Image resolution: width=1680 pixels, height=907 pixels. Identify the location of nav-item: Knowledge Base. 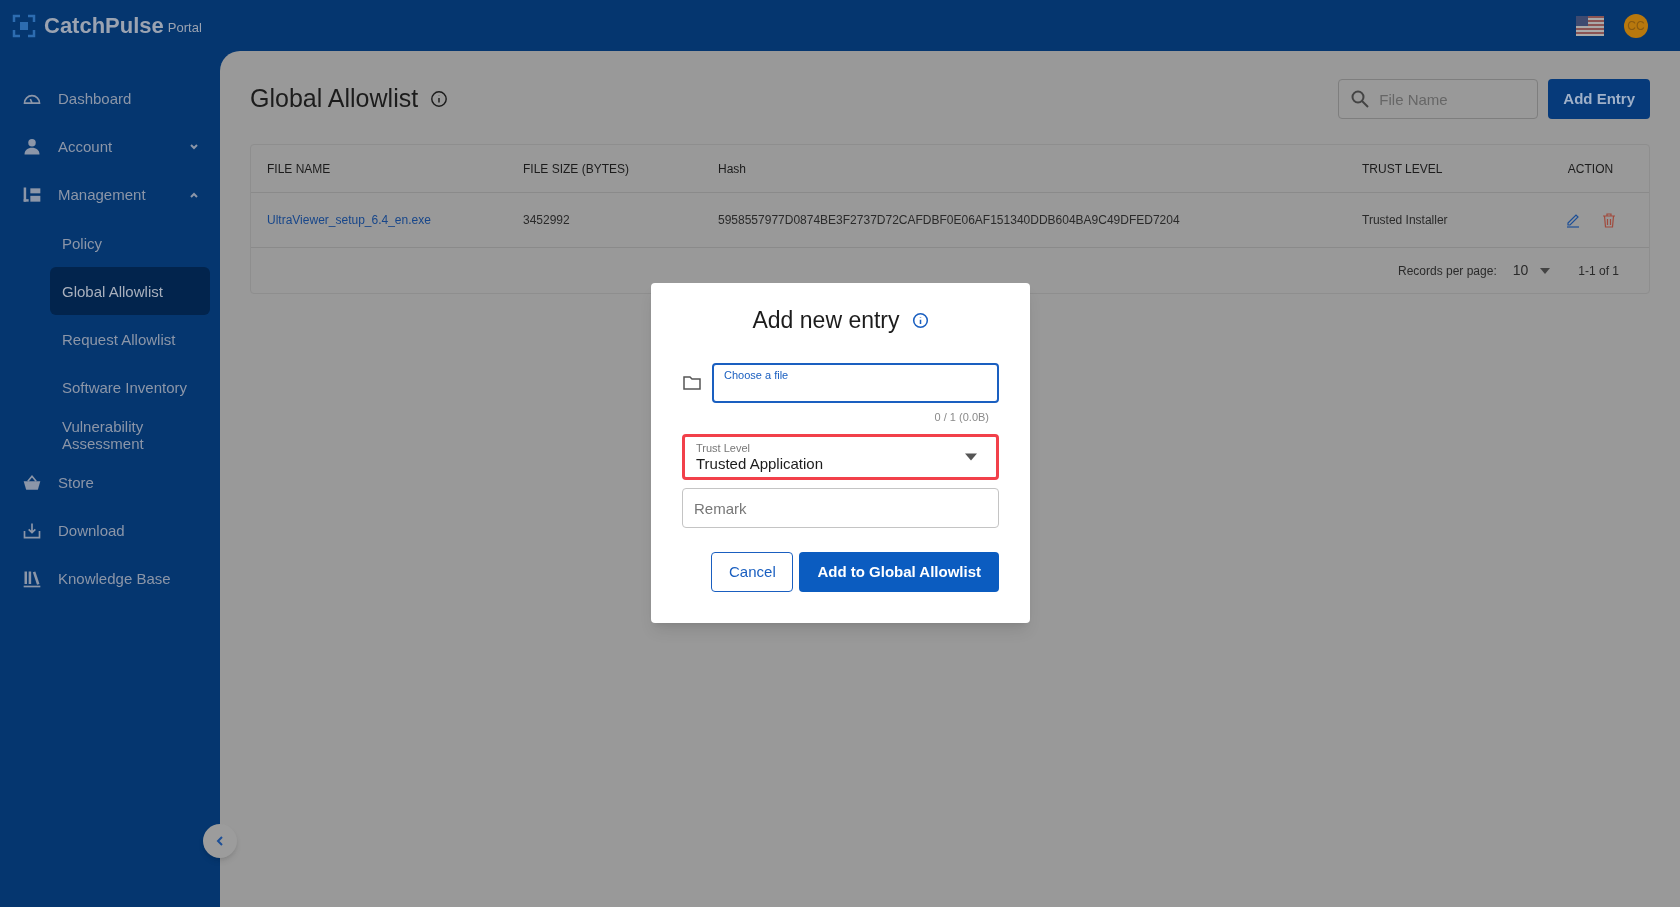
(110, 579).